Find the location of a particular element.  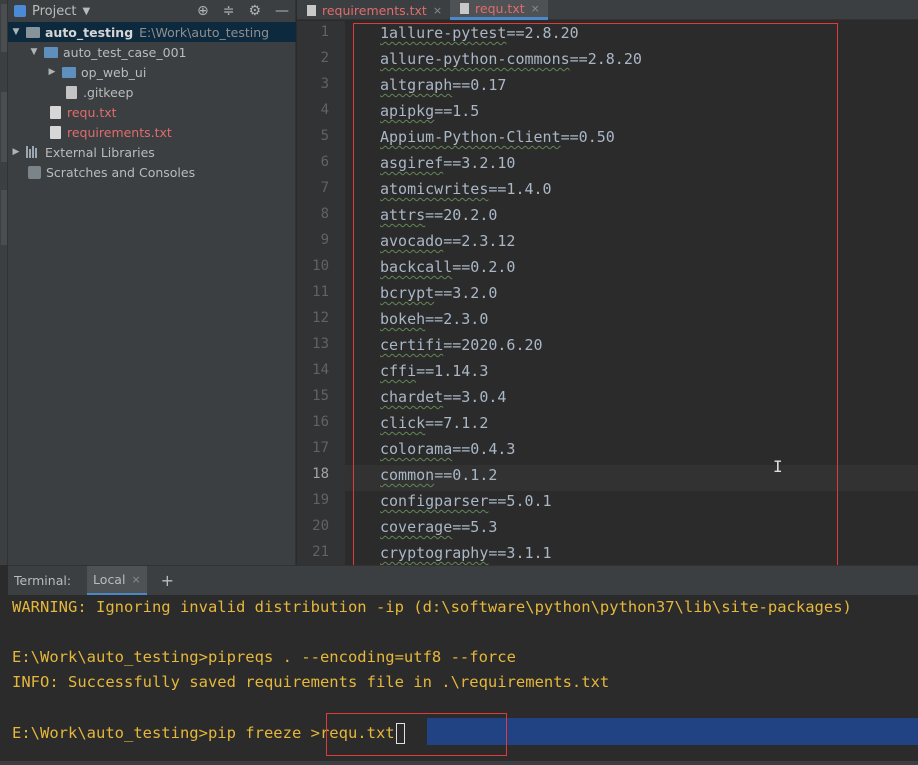

line-number: 14 is located at coordinates (320, 370).